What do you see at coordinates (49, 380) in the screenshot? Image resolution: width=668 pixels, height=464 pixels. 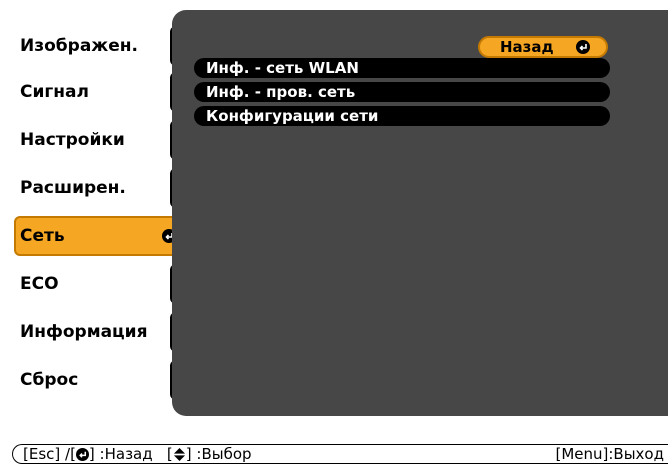 I see `menu-item-label: Сброс` at bounding box center [49, 380].